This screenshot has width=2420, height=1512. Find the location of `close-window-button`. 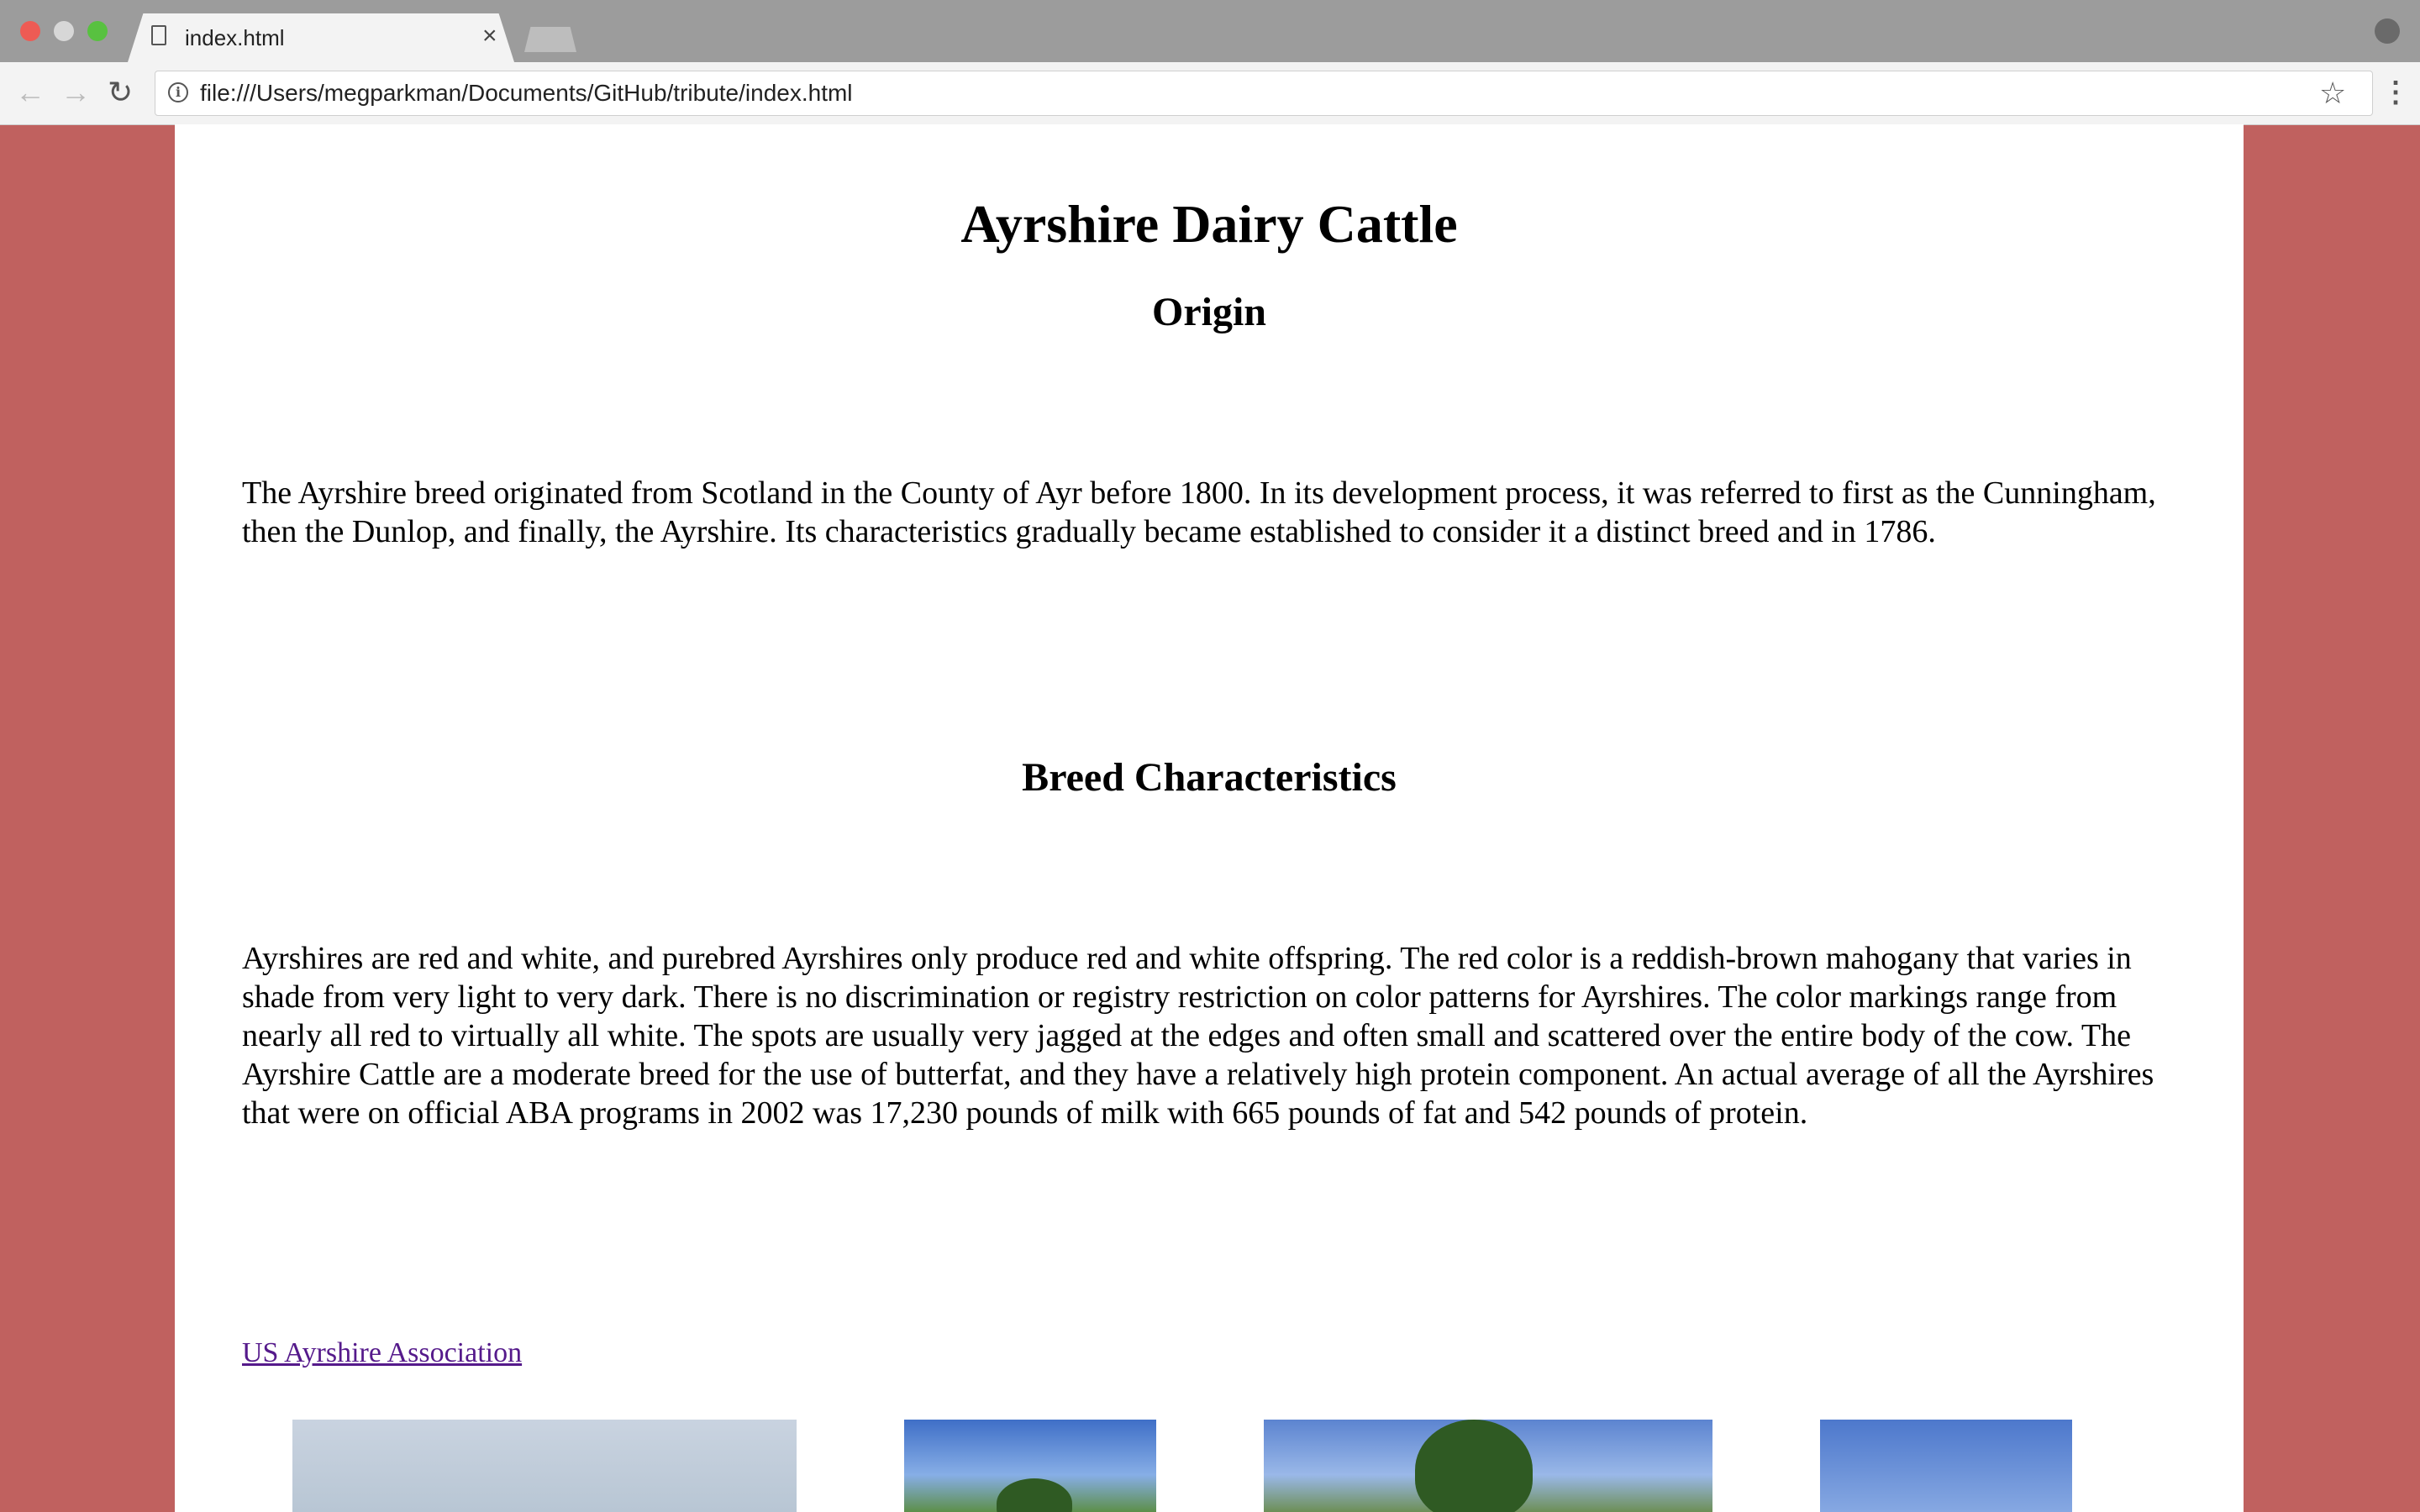

close-window-button is located at coordinates (30, 31).